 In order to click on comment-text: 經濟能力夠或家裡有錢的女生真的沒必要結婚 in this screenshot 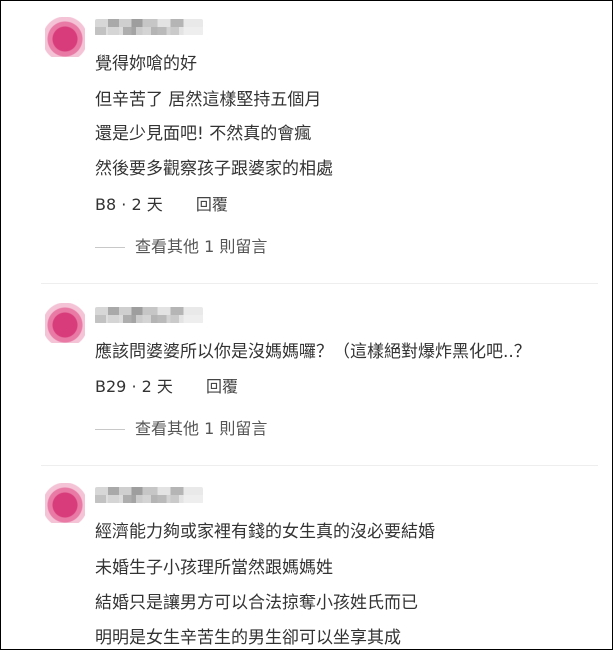, I will do `click(265, 532)`.